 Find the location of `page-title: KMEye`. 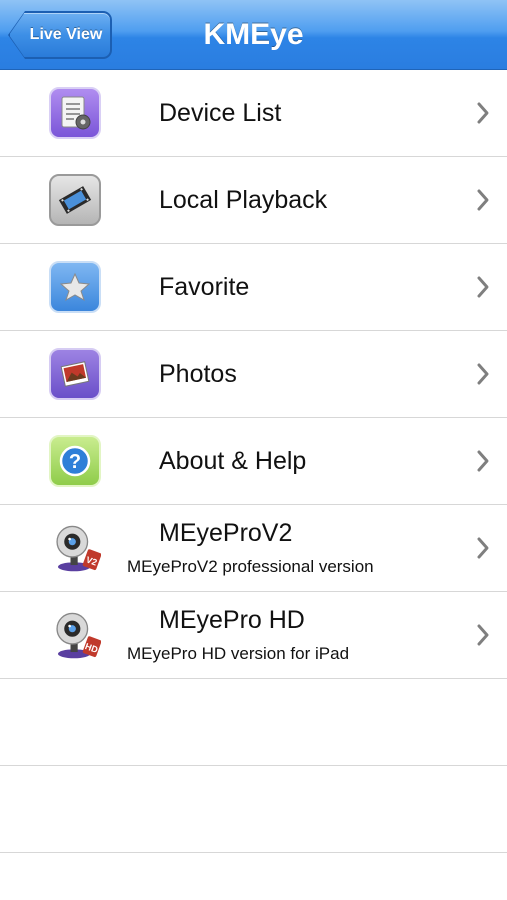

page-title: KMEye is located at coordinates (253, 35).